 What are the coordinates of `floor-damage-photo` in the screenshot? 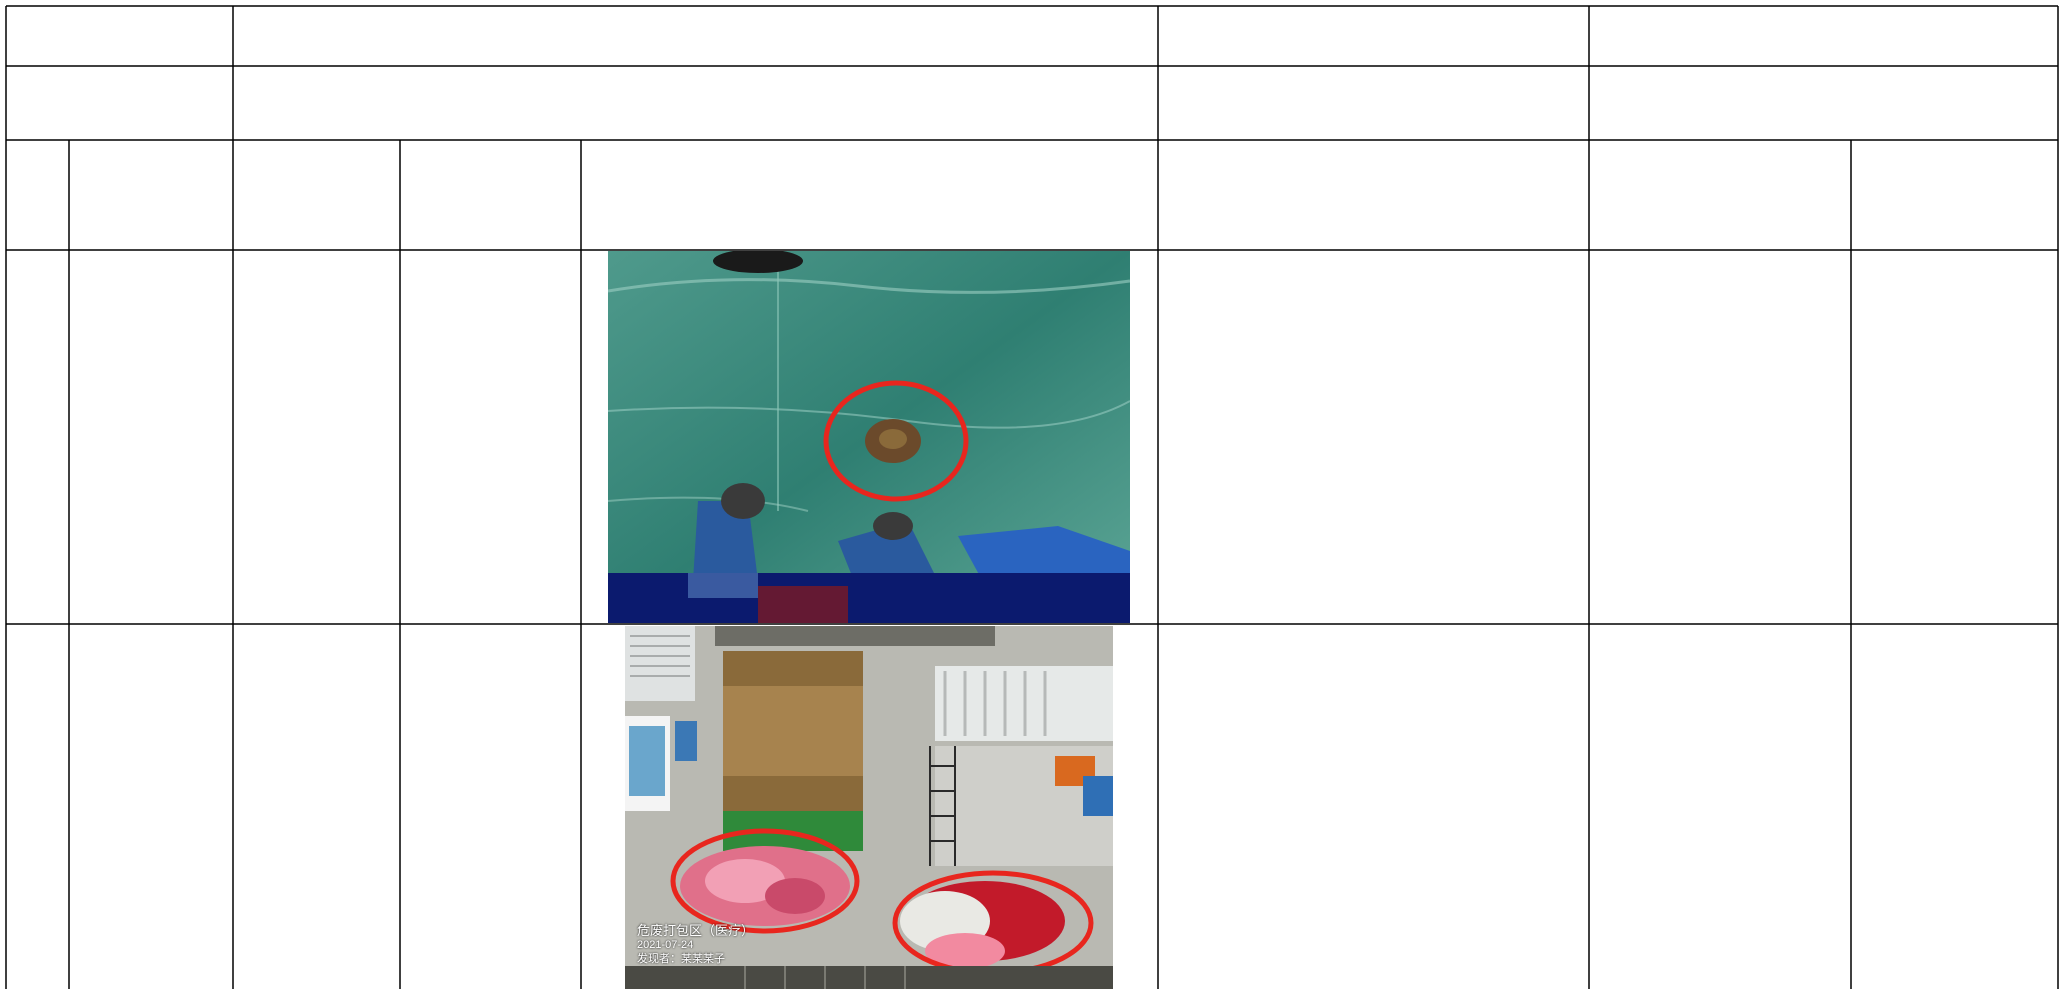 It's located at (869, 437).